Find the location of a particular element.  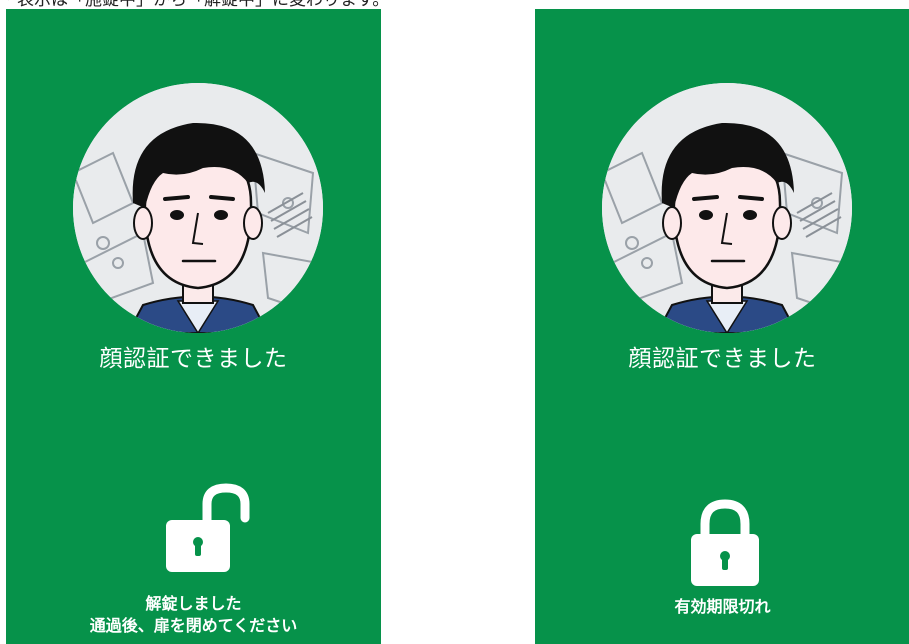

lock-closed-icon is located at coordinates (728, 548).